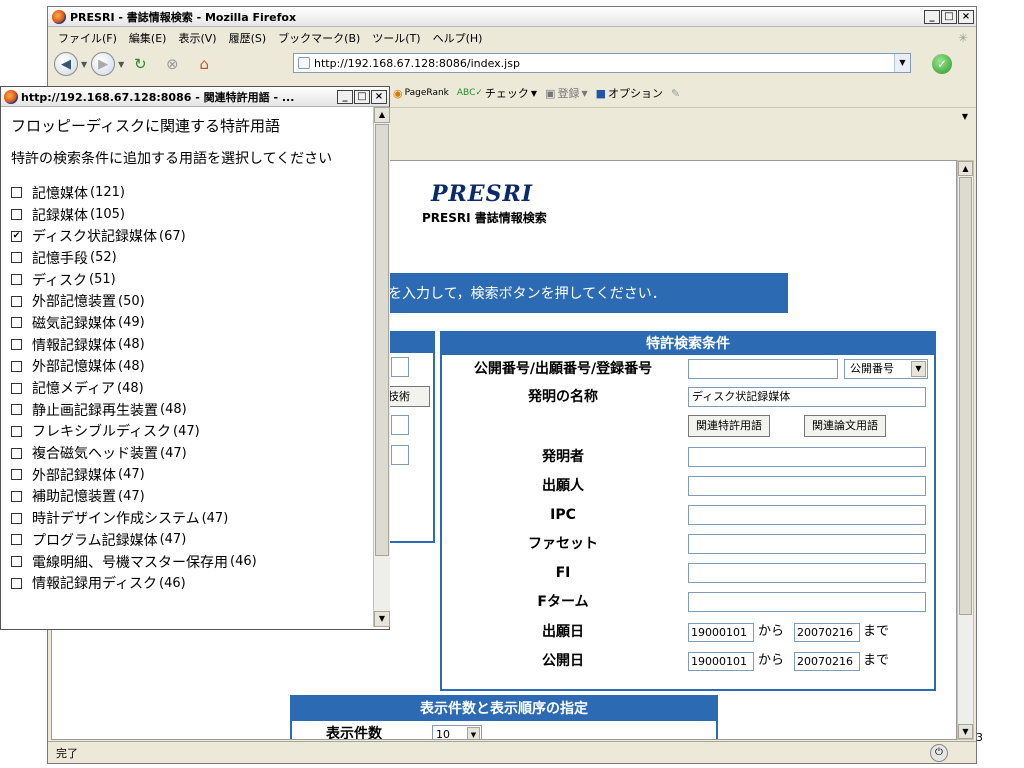 The height and width of the screenshot is (768, 1024). Describe the element at coordinates (362, 96) in the screenshot. I see `popup-maximize-button: □` at that location.